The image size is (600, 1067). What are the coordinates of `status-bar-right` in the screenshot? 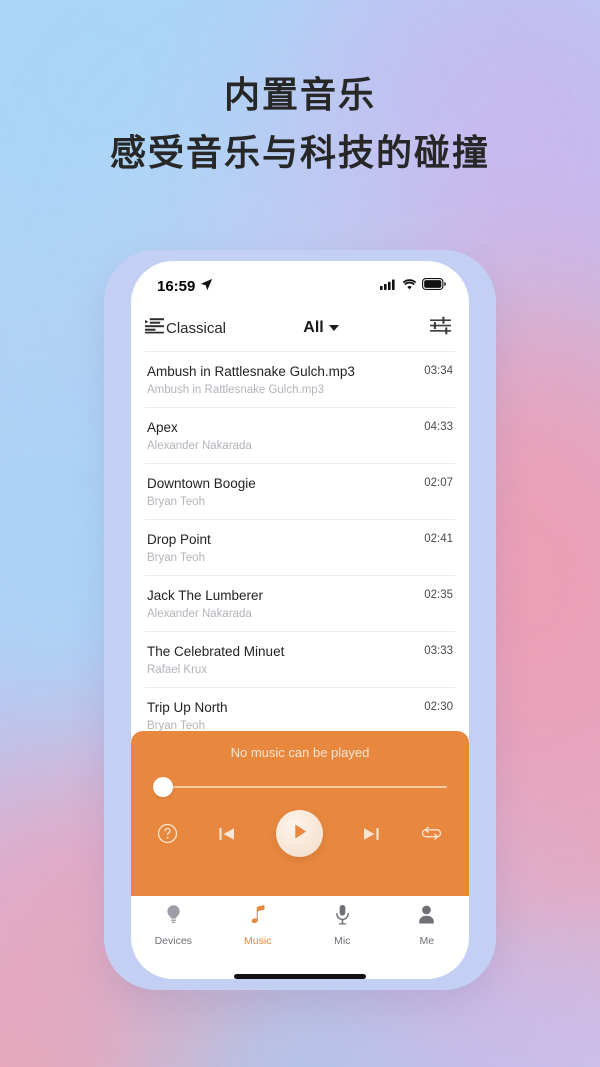 It's located at (413, 286).